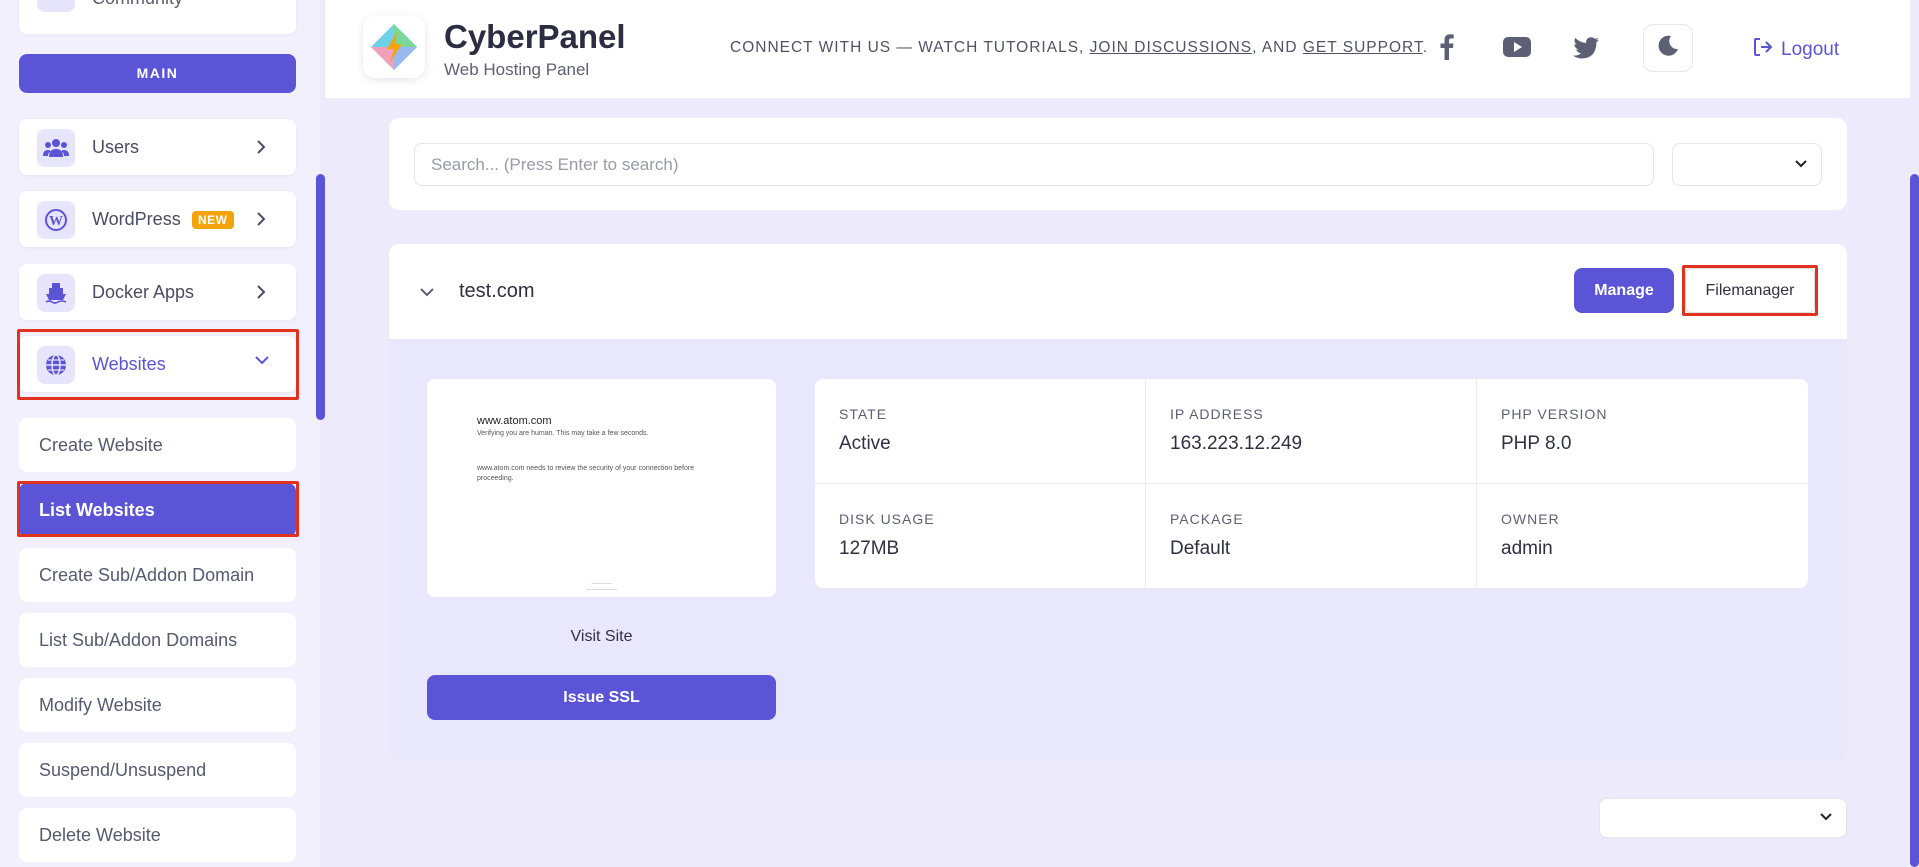 Image resolution: width=1919 pixels, height=867 pixels. I want to click on new-badge: NEW, so click(213, 220).